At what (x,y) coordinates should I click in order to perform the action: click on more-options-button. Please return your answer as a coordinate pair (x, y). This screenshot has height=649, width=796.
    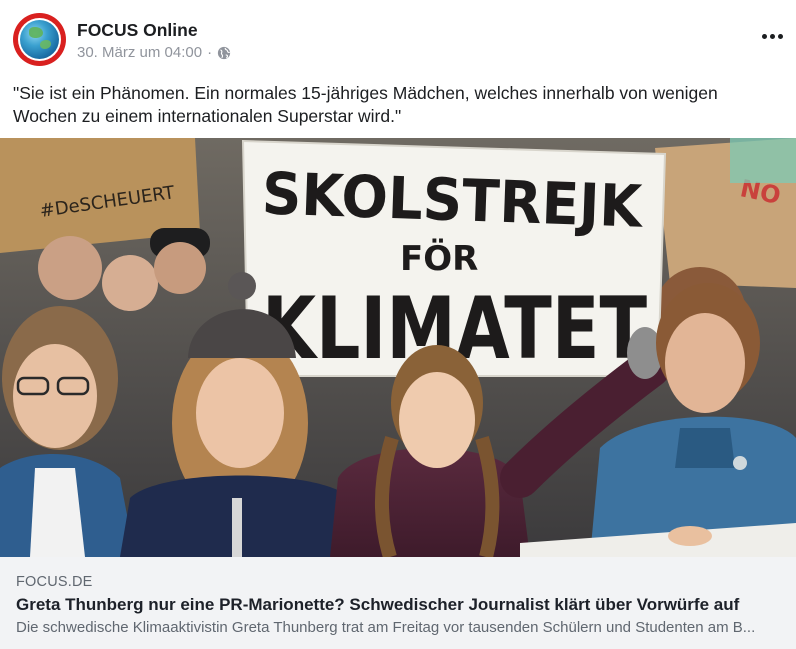
    Looking at the image, I should click on (772, 36).